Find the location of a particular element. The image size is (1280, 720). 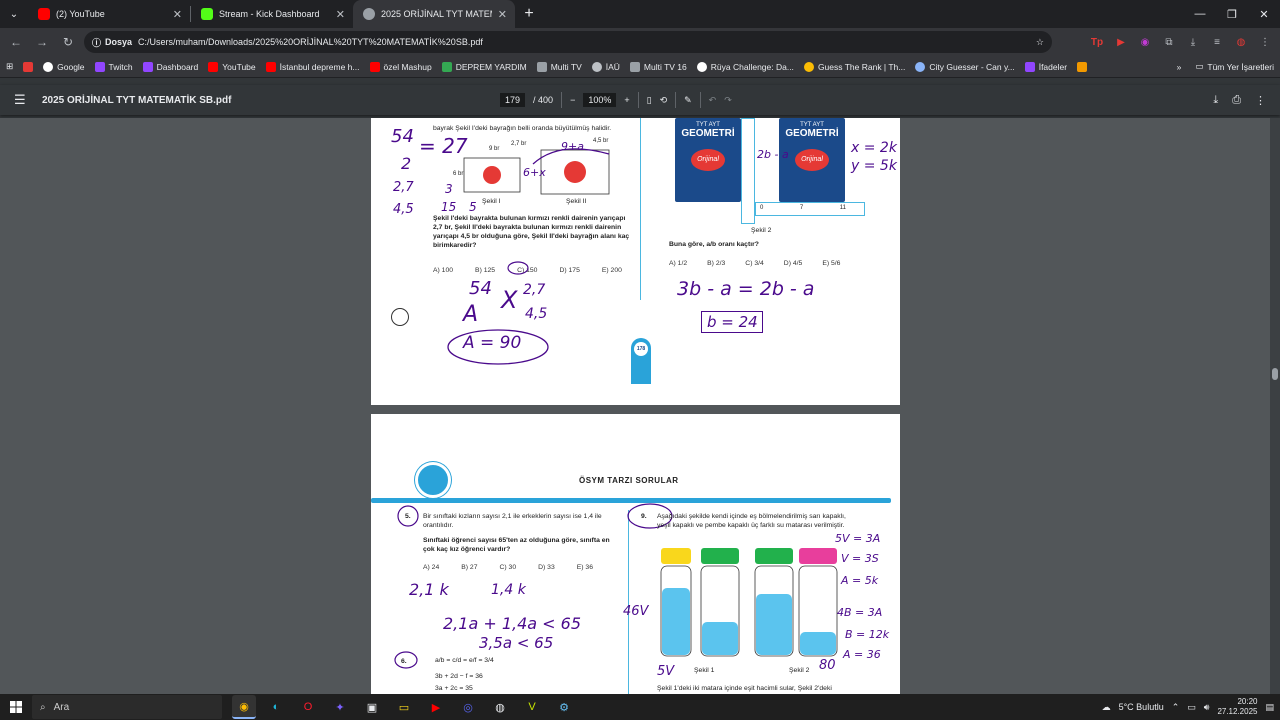

scrollbar-thumb is located at coordinates (1275, 374).